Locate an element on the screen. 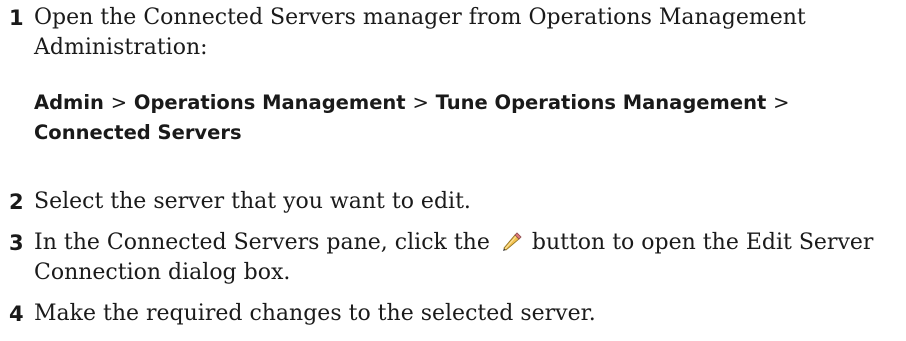  pencil-icon is located at coordinates (511, 241).